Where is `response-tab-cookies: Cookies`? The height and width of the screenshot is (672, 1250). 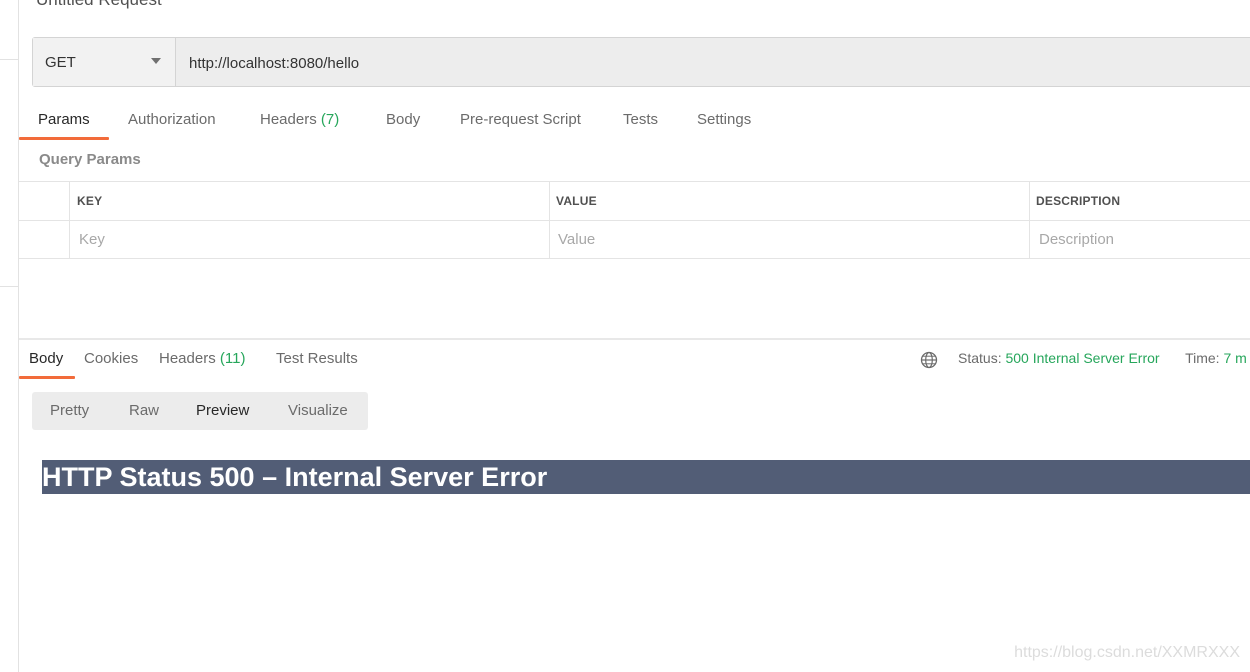 response-tab-cookies: Cookies is located at coordinates (111, 359).